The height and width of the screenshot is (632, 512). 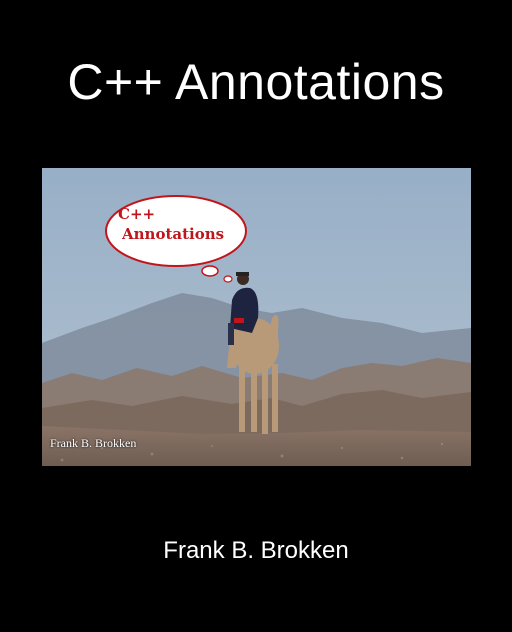 I want to click on bubble-line-2: Annotations, so click(x=173, y=234).